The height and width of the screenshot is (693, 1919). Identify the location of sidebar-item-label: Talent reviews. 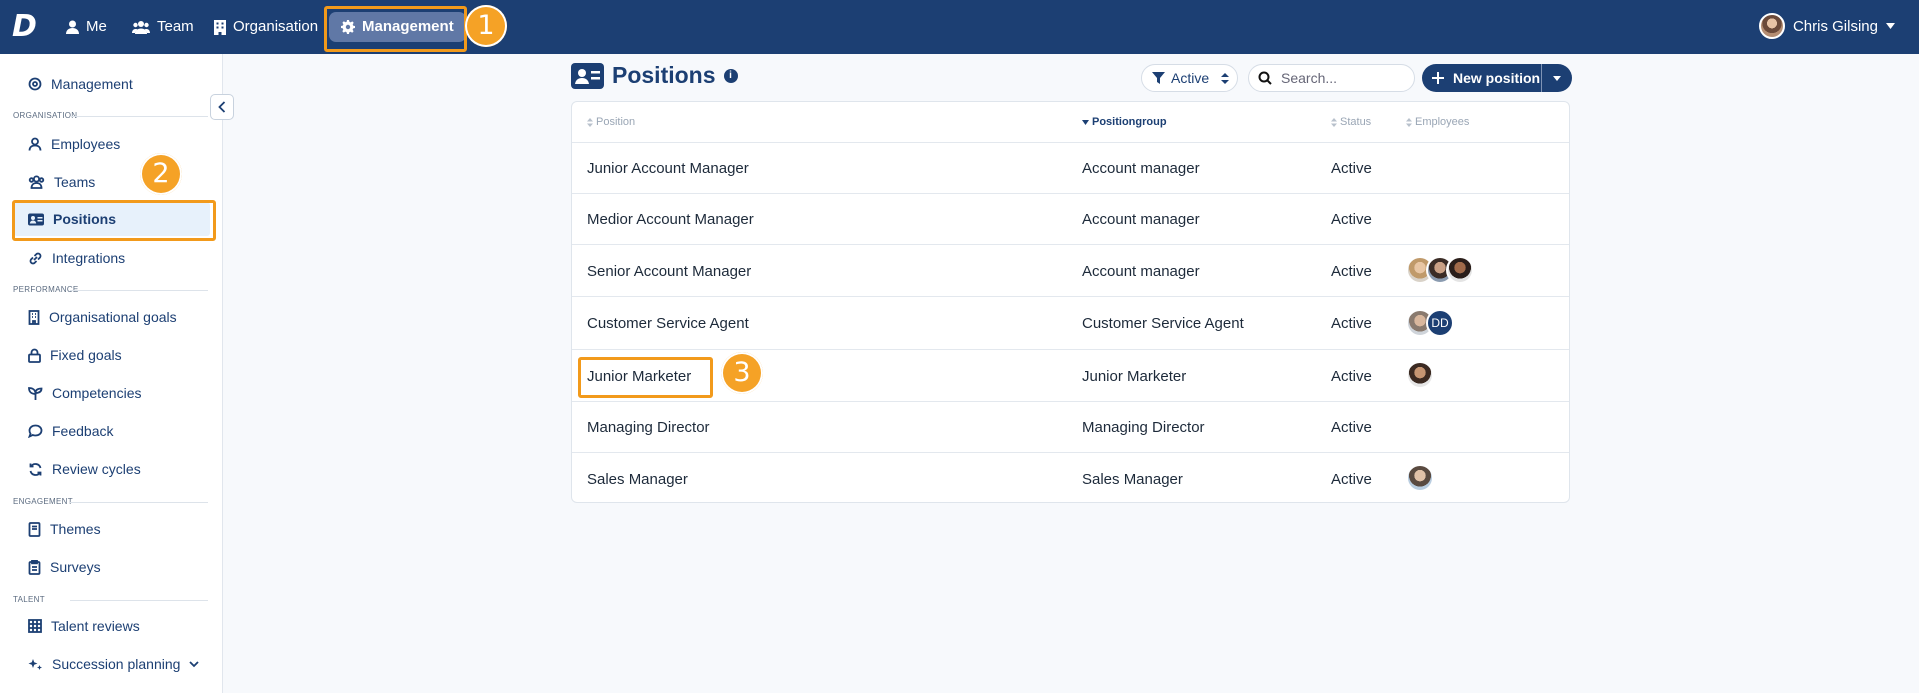
(95, 626).